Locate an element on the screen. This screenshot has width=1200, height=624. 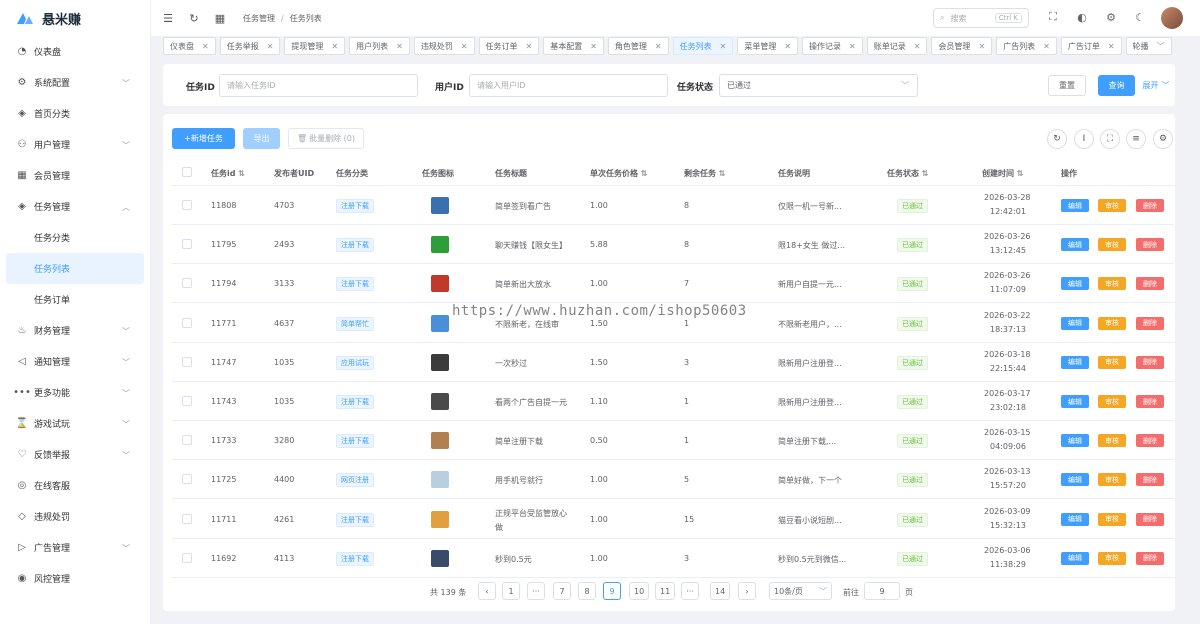
tab-tag: 账单记录 ✕ is located at coordinates (897, 46).